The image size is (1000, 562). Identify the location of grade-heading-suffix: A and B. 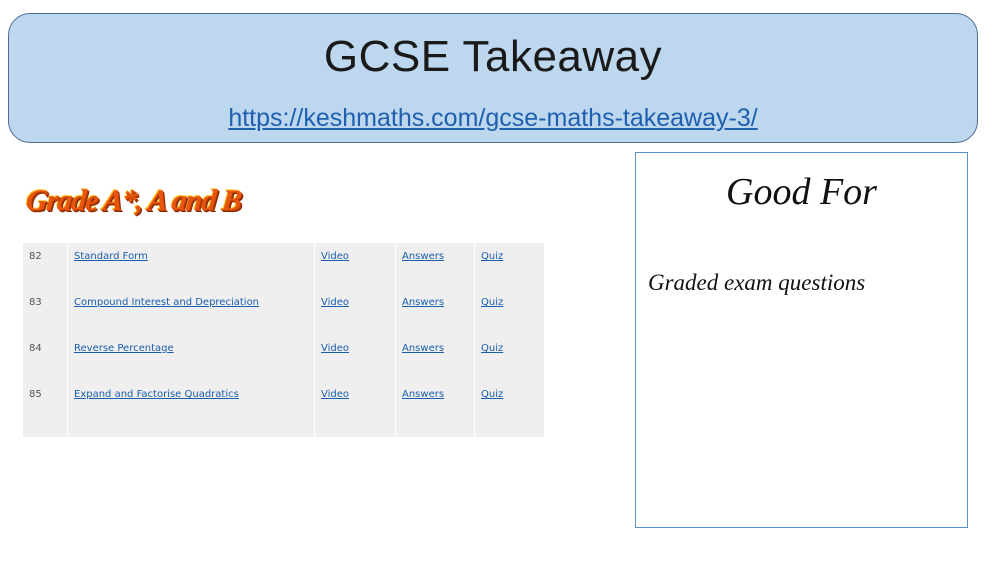
(191, 200).